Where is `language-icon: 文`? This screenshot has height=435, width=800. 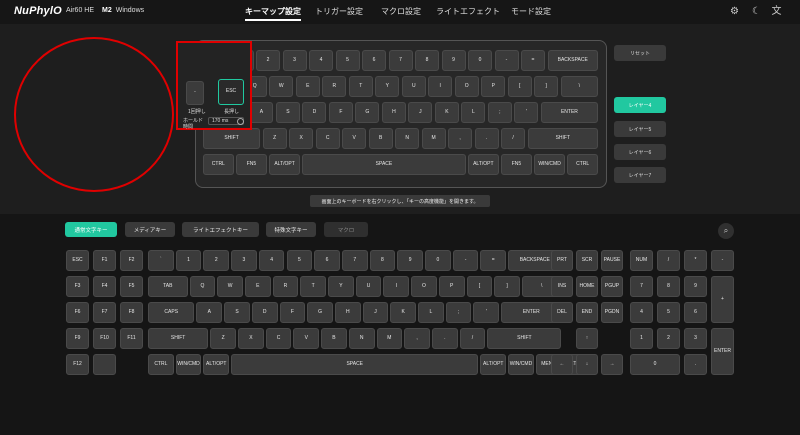
language-icon: 文 is located at coordinates (776, 11).